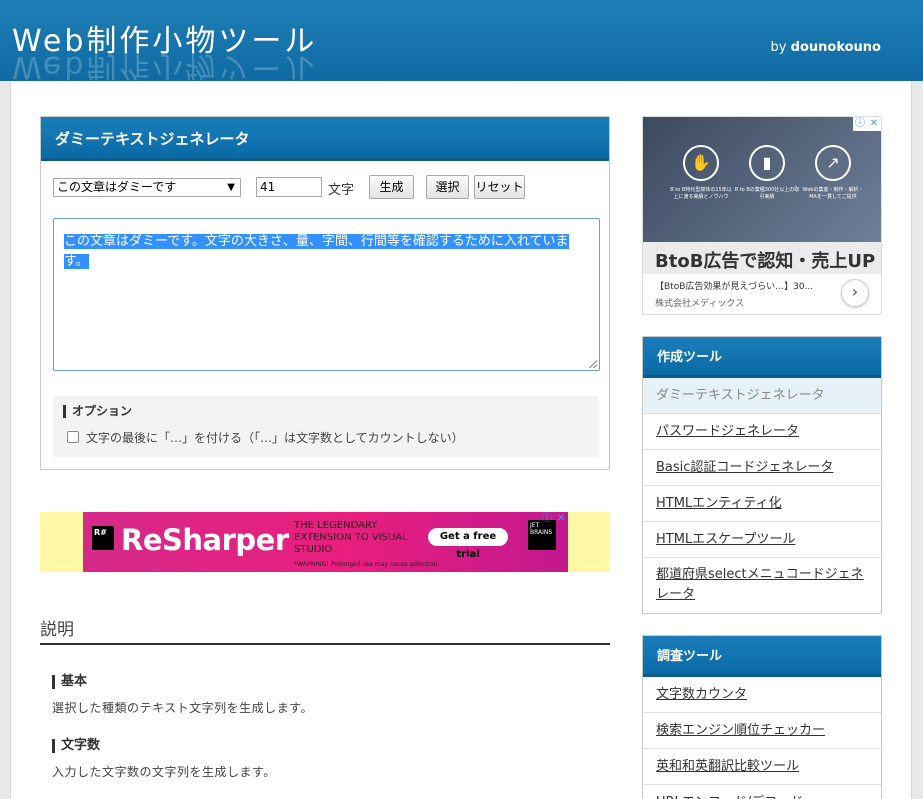 The height and width of the screenshot is (799, 923). I want to click on nav-item-basic-auth: Basic認証コードジェネレータ, so click(762, 468).